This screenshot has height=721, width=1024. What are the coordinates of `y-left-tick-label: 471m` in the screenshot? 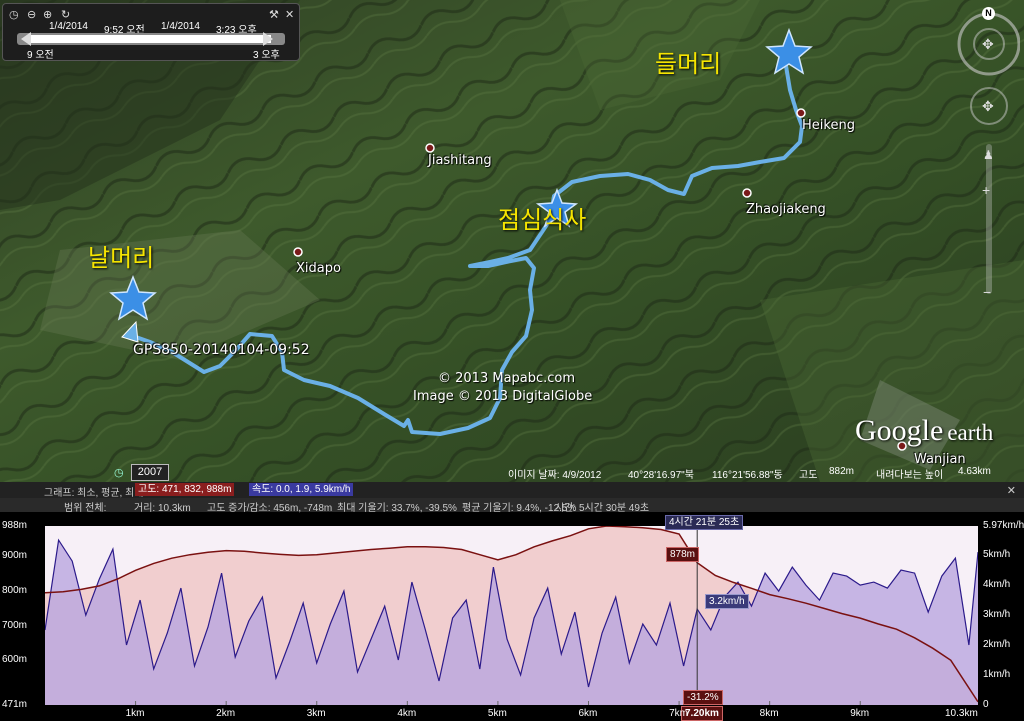 It's located at (15, 704).